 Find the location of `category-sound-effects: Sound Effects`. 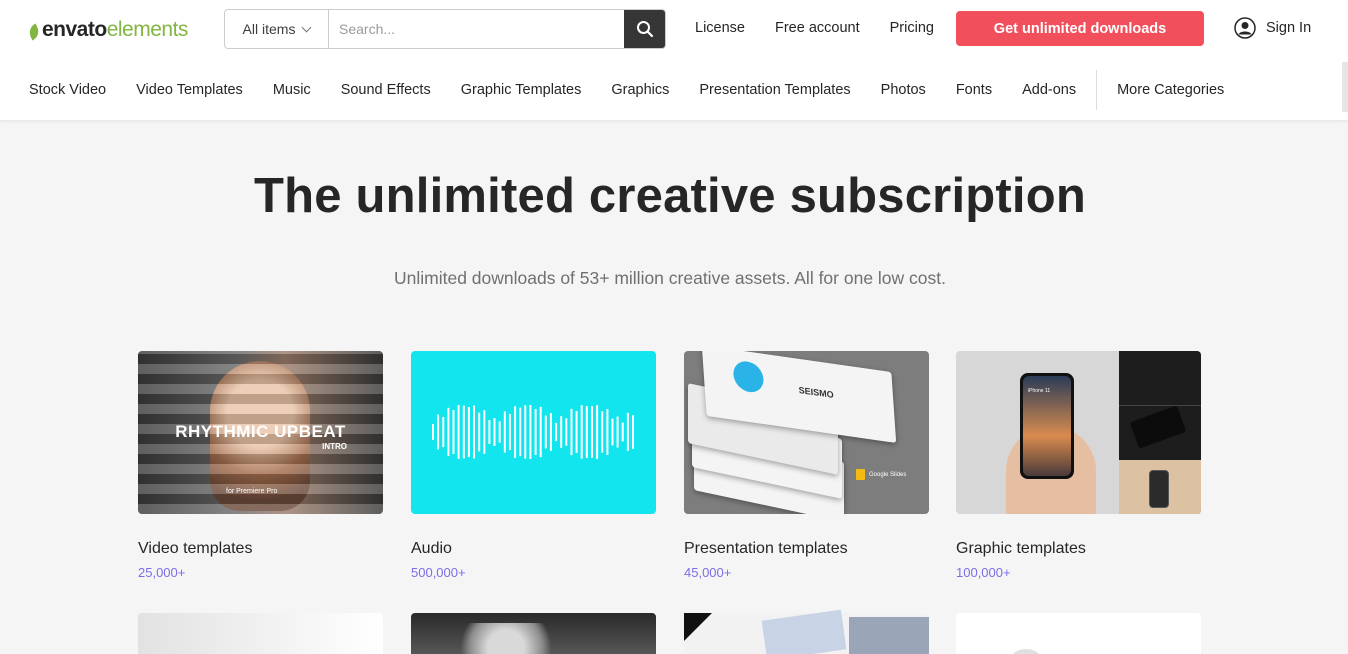

category-sound-effects: Sound Effects is located at coordinates (386, 90).